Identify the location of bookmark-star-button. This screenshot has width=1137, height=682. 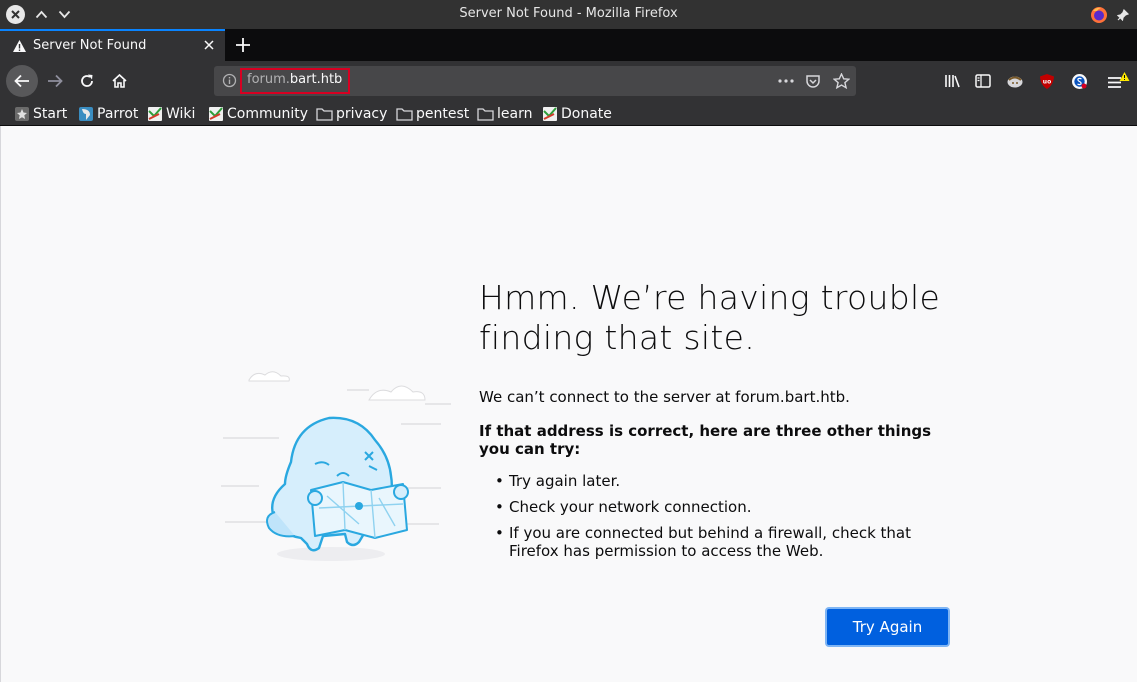
(841, 81).